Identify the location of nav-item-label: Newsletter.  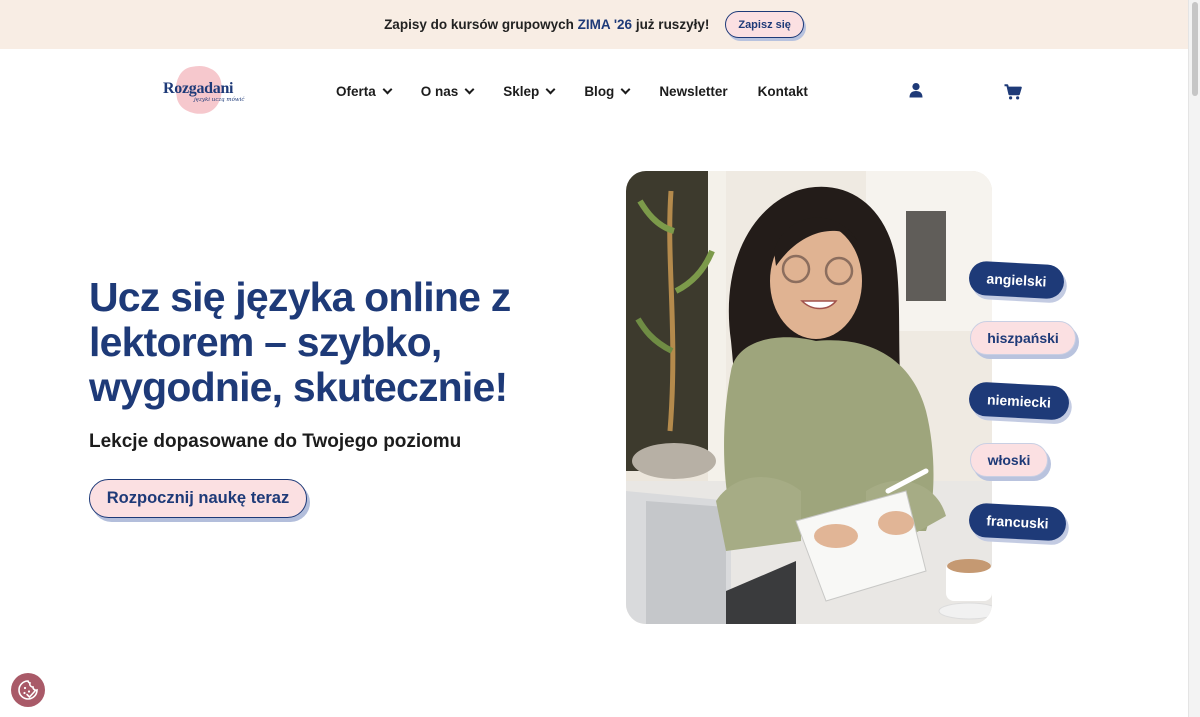
(693, 91).